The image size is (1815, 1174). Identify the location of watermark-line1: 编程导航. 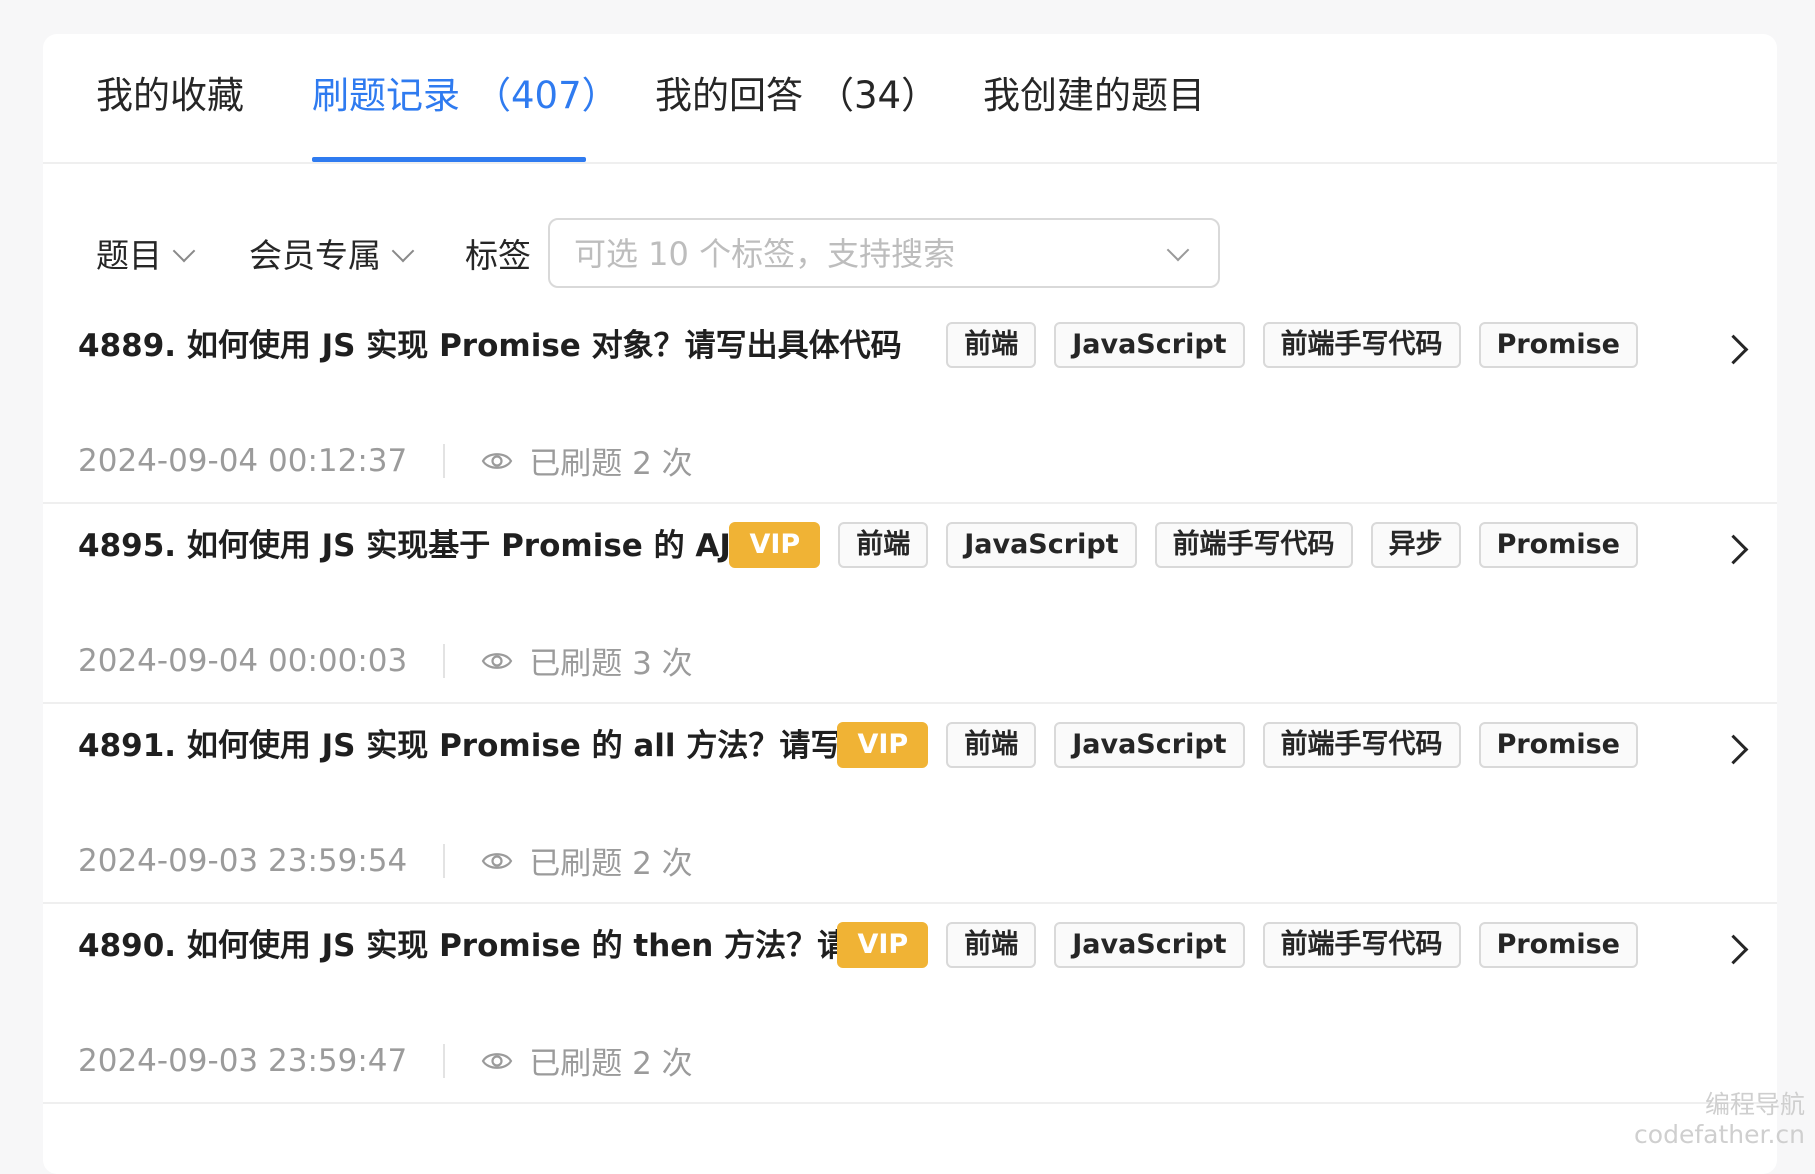
(1754, 1104).